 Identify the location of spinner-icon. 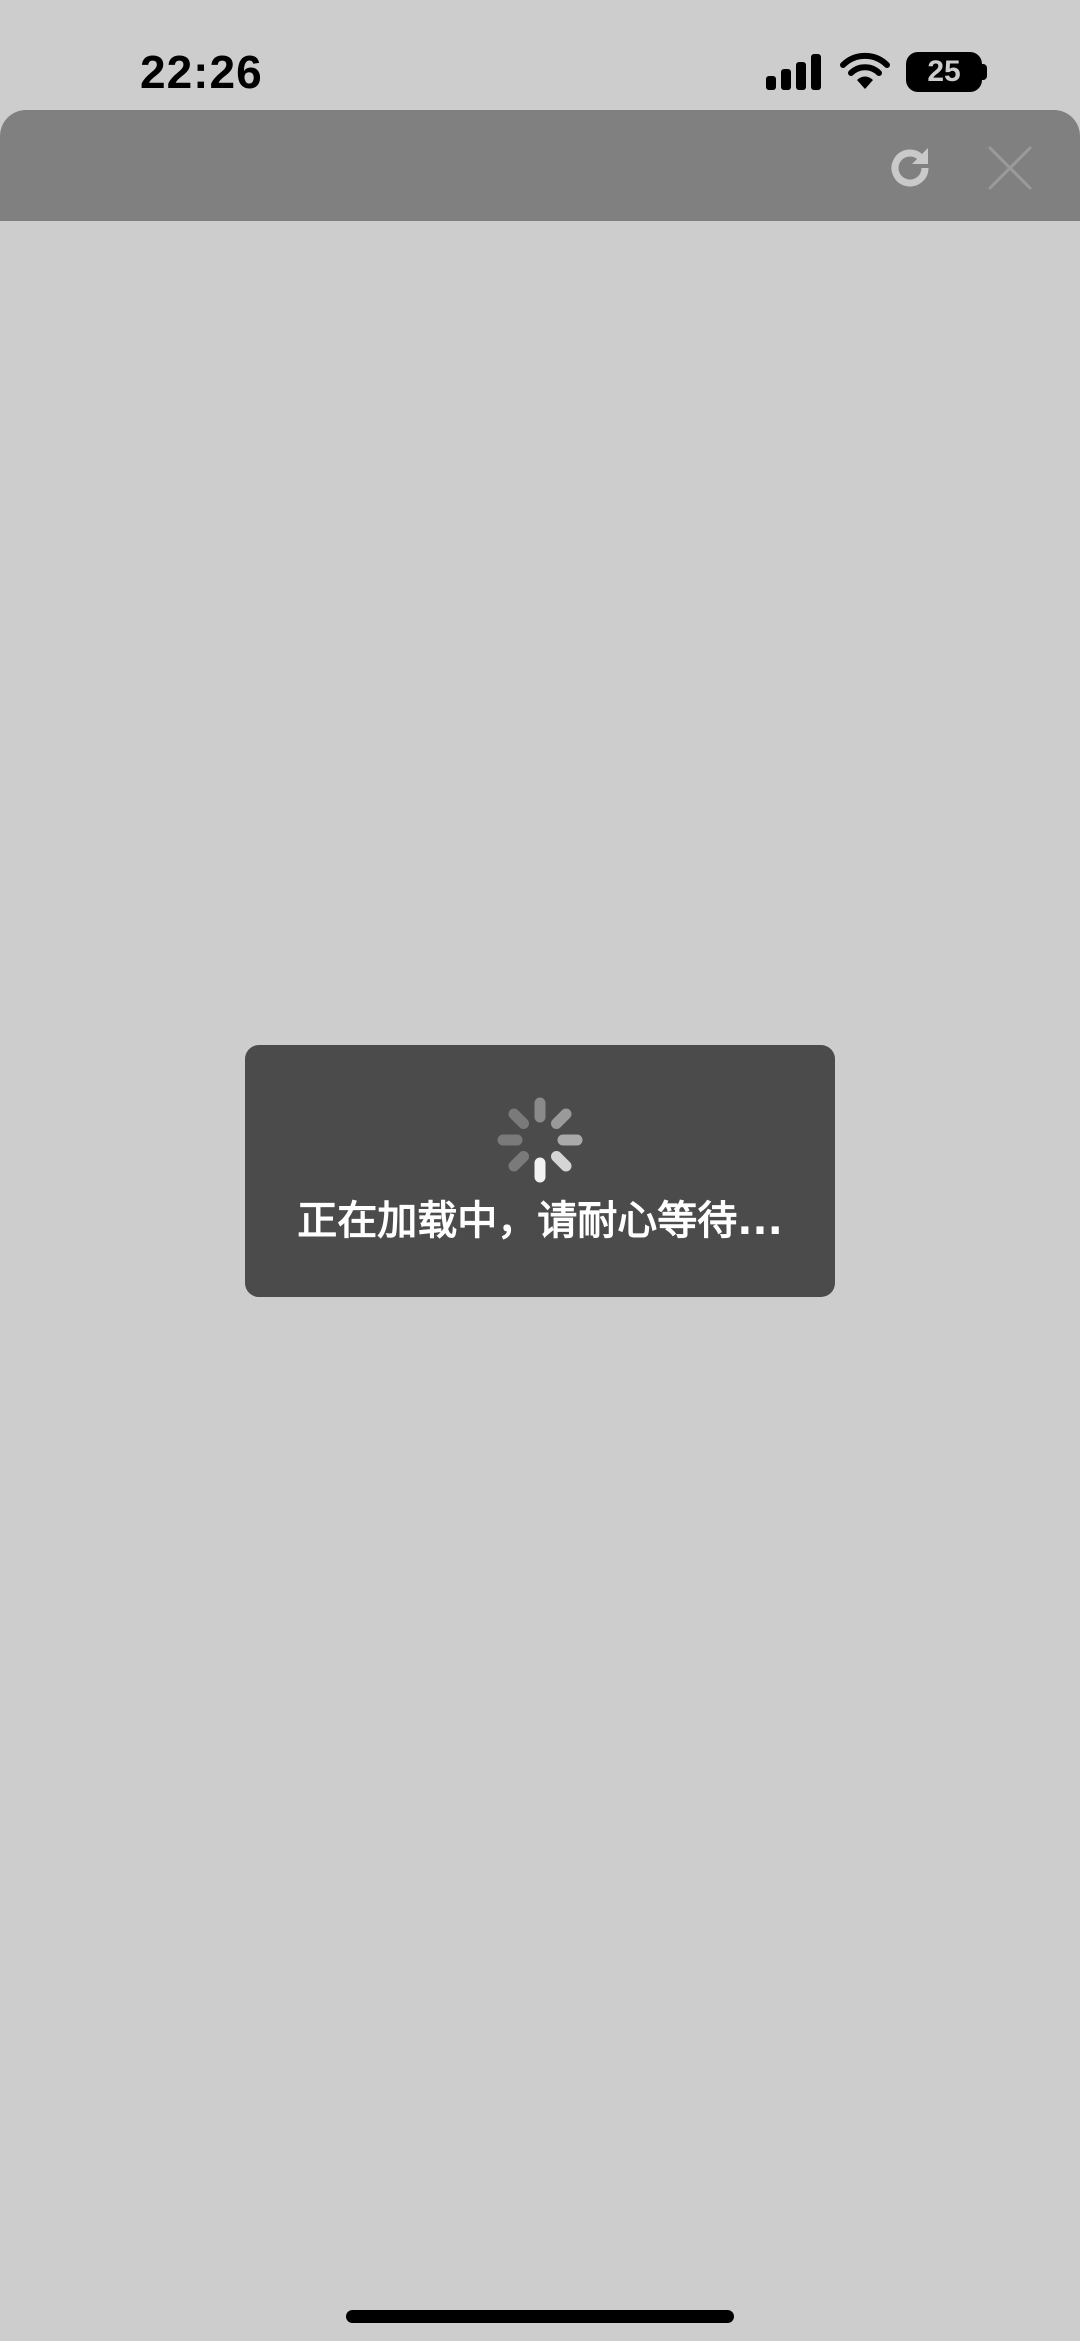
(540, 1140).